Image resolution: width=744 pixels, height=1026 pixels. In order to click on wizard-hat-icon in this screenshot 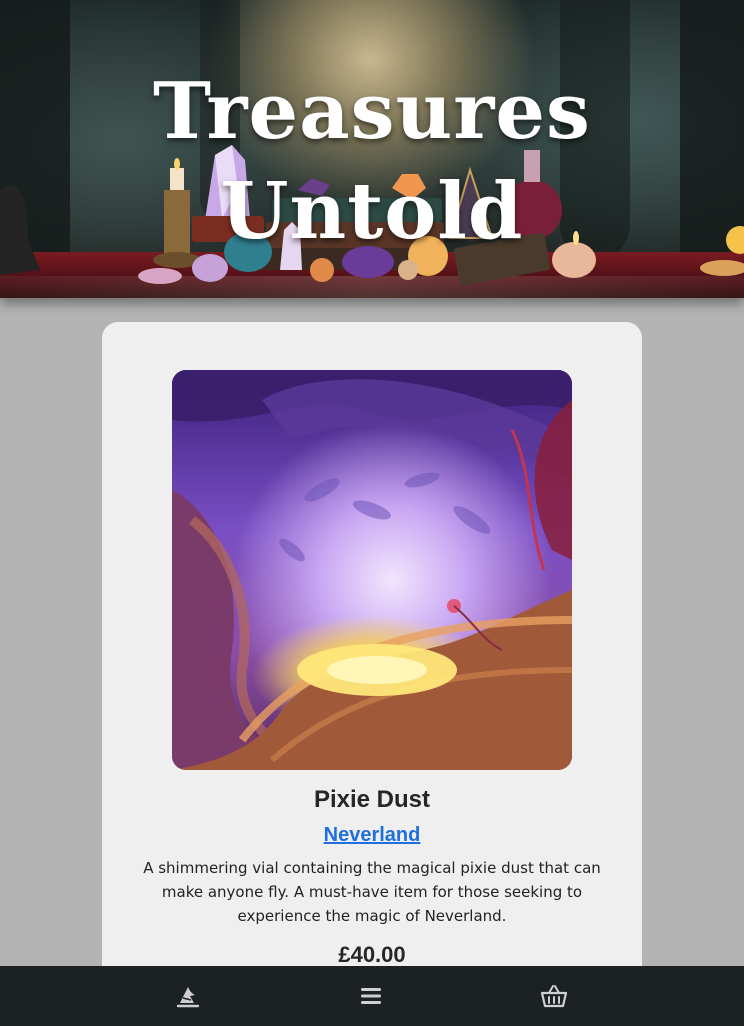, I will do `click(188, 997)`.